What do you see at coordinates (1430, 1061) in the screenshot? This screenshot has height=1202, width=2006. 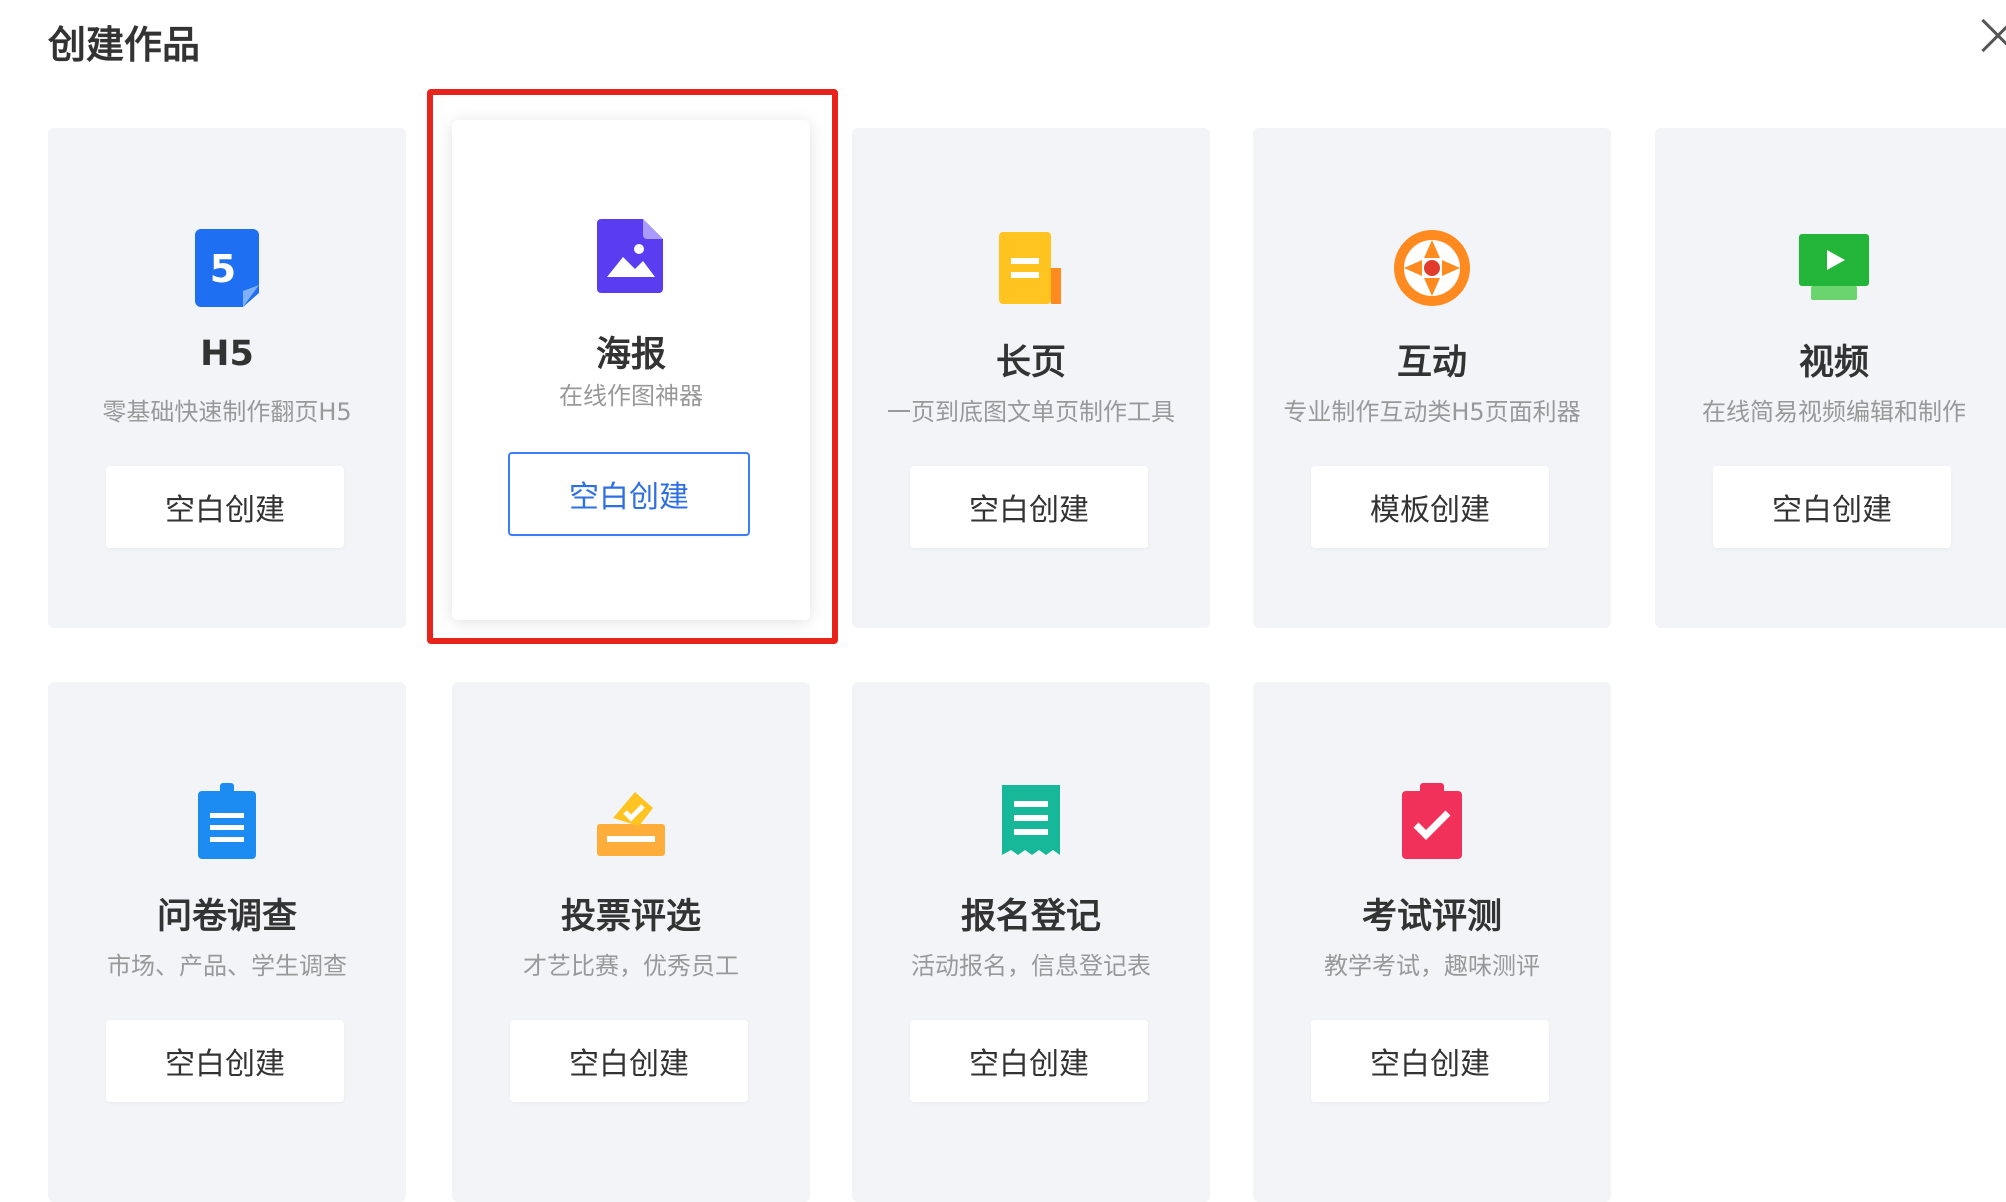 I see `exam-create-button: 空白创建` at bounding box center [1430, 1061].